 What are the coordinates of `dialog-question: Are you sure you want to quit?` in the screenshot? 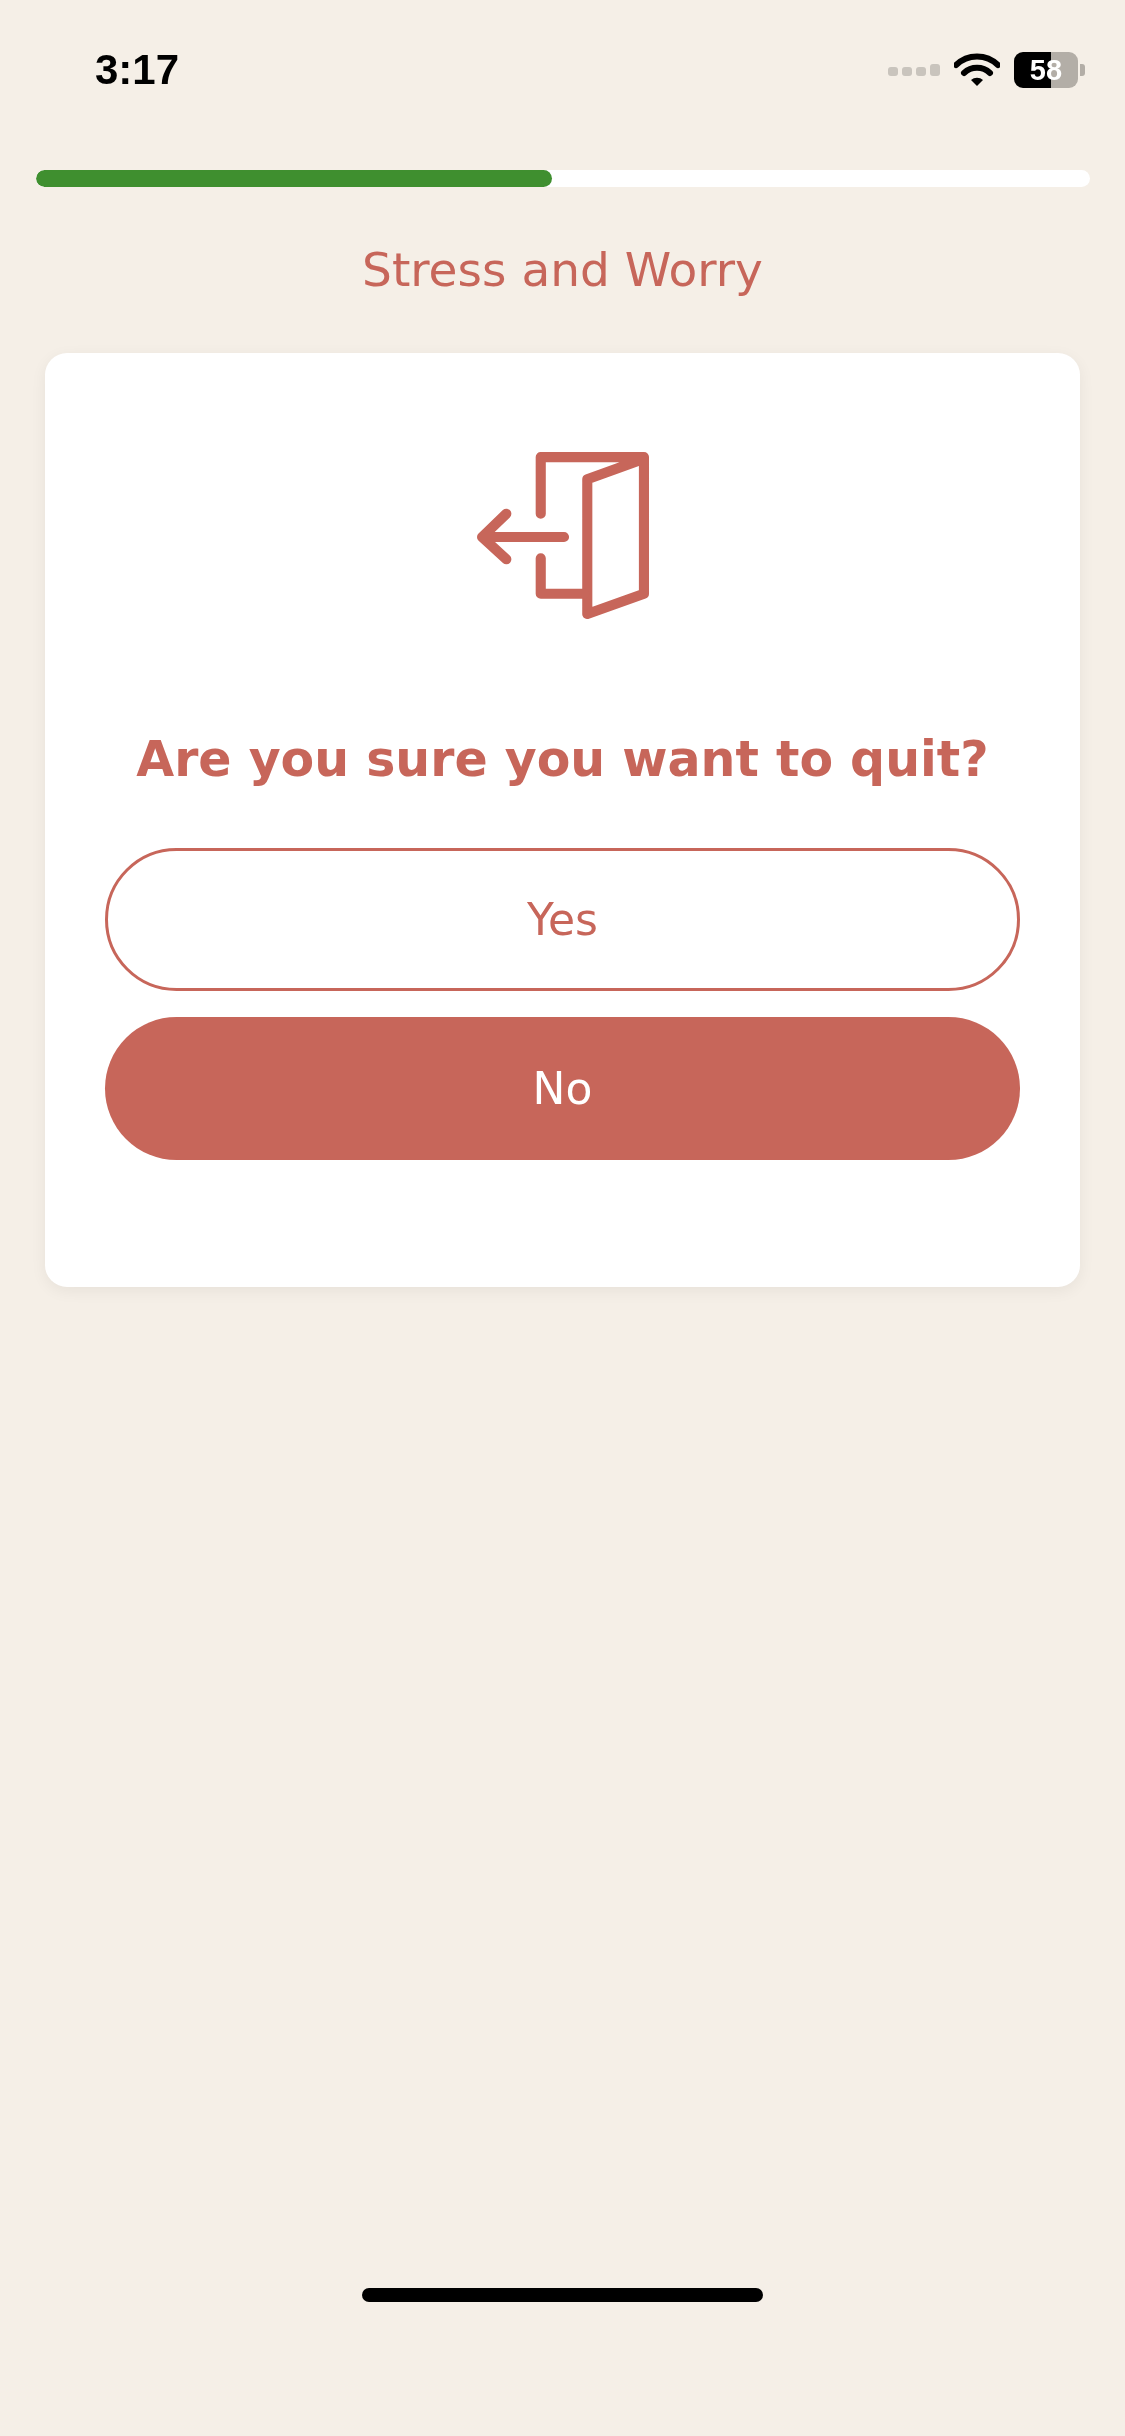 It's located at (562, 759).